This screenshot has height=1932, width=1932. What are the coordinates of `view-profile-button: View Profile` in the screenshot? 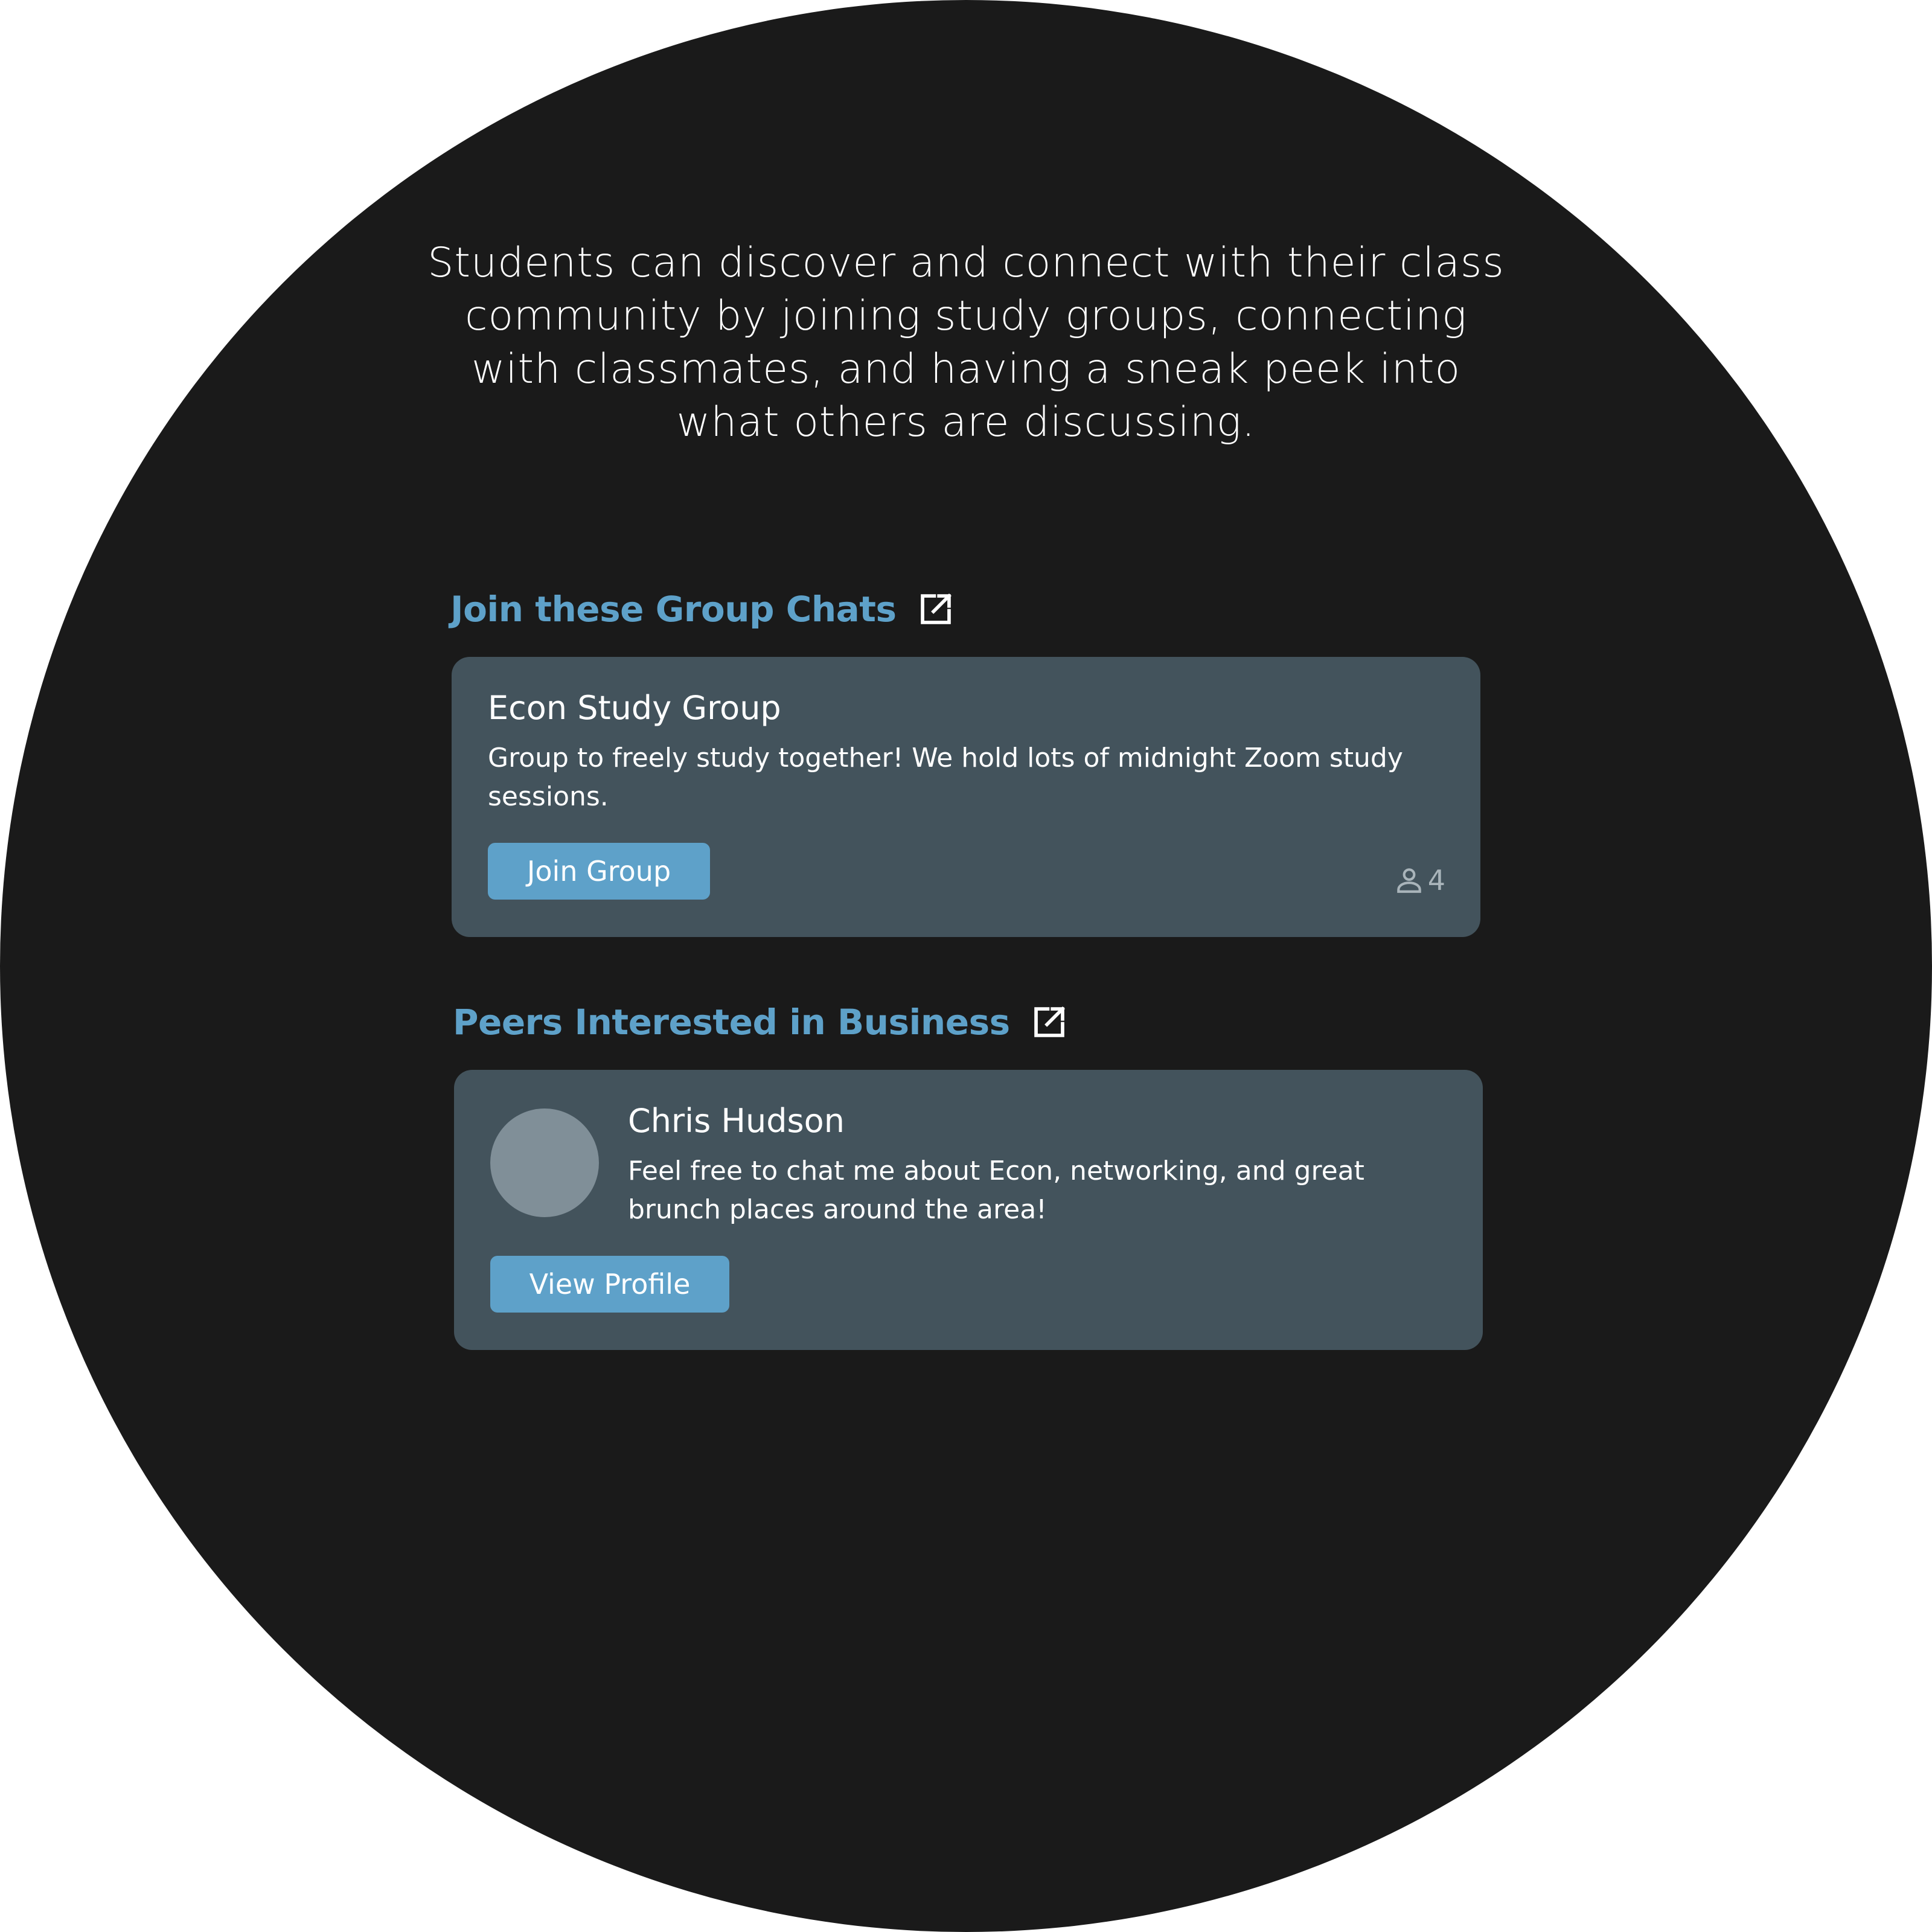 It's located at (610, 1284).